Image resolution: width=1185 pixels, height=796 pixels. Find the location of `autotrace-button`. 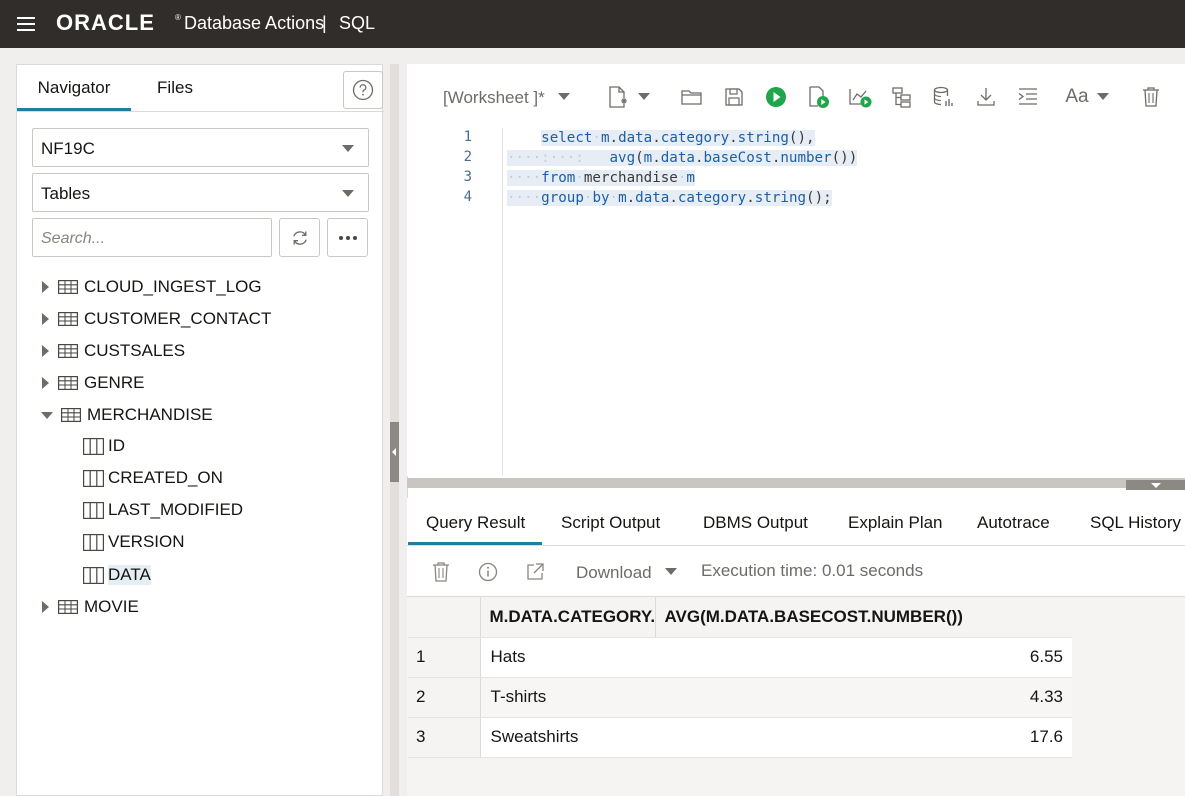

autotrace-button is located at coordinates (902, 97).